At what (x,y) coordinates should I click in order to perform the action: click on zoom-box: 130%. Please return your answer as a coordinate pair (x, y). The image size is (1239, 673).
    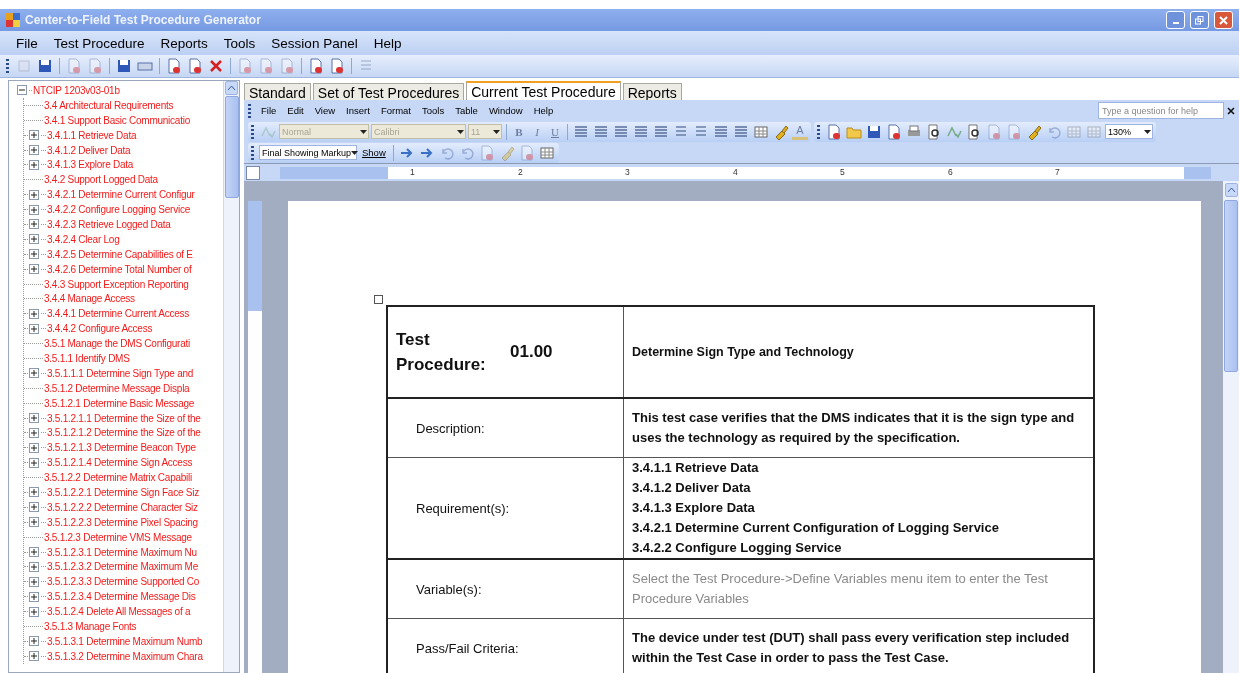
    Looking at the image, I should click on (1129, 131).